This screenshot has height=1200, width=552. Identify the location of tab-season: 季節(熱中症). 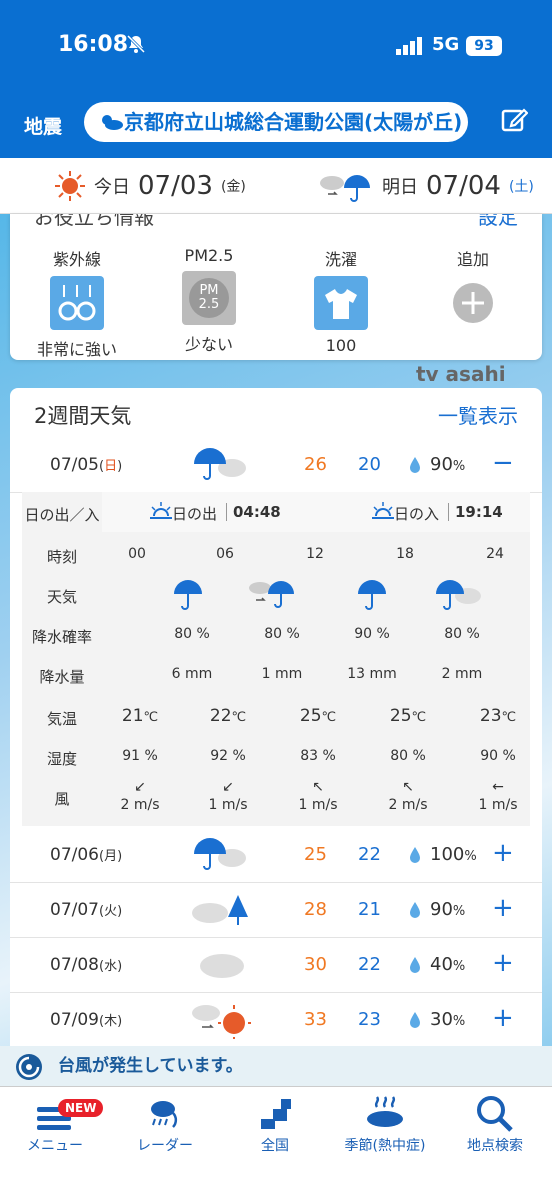
(385, 1124).